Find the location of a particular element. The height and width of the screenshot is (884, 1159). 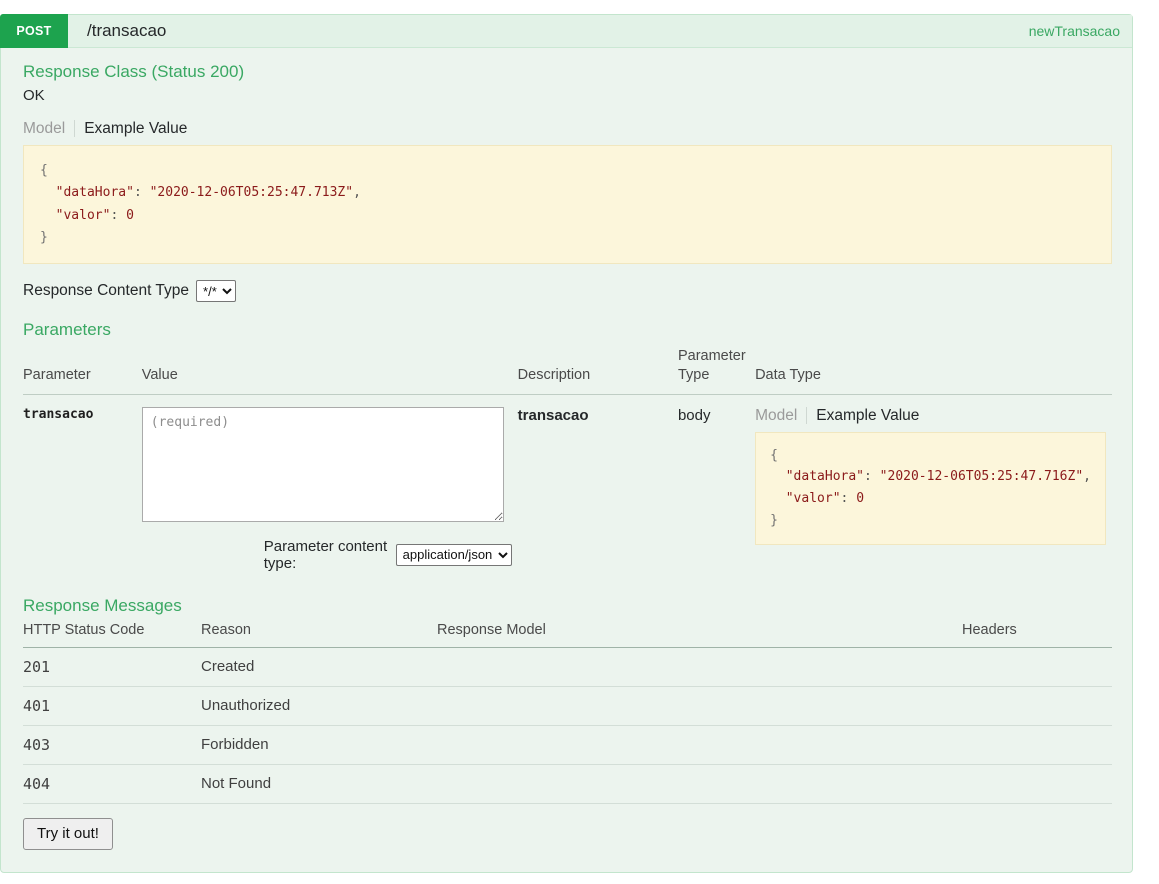

operation-heading: POST /transacao newTransacao is located at coordinates (566, 31).